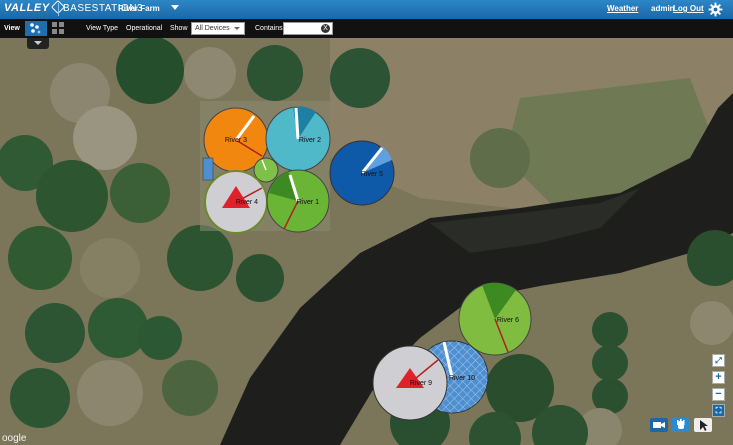 The height and width of the screenshot is (445, 733). I want to click on pivot-river-5: River 5, so click(362, 173).